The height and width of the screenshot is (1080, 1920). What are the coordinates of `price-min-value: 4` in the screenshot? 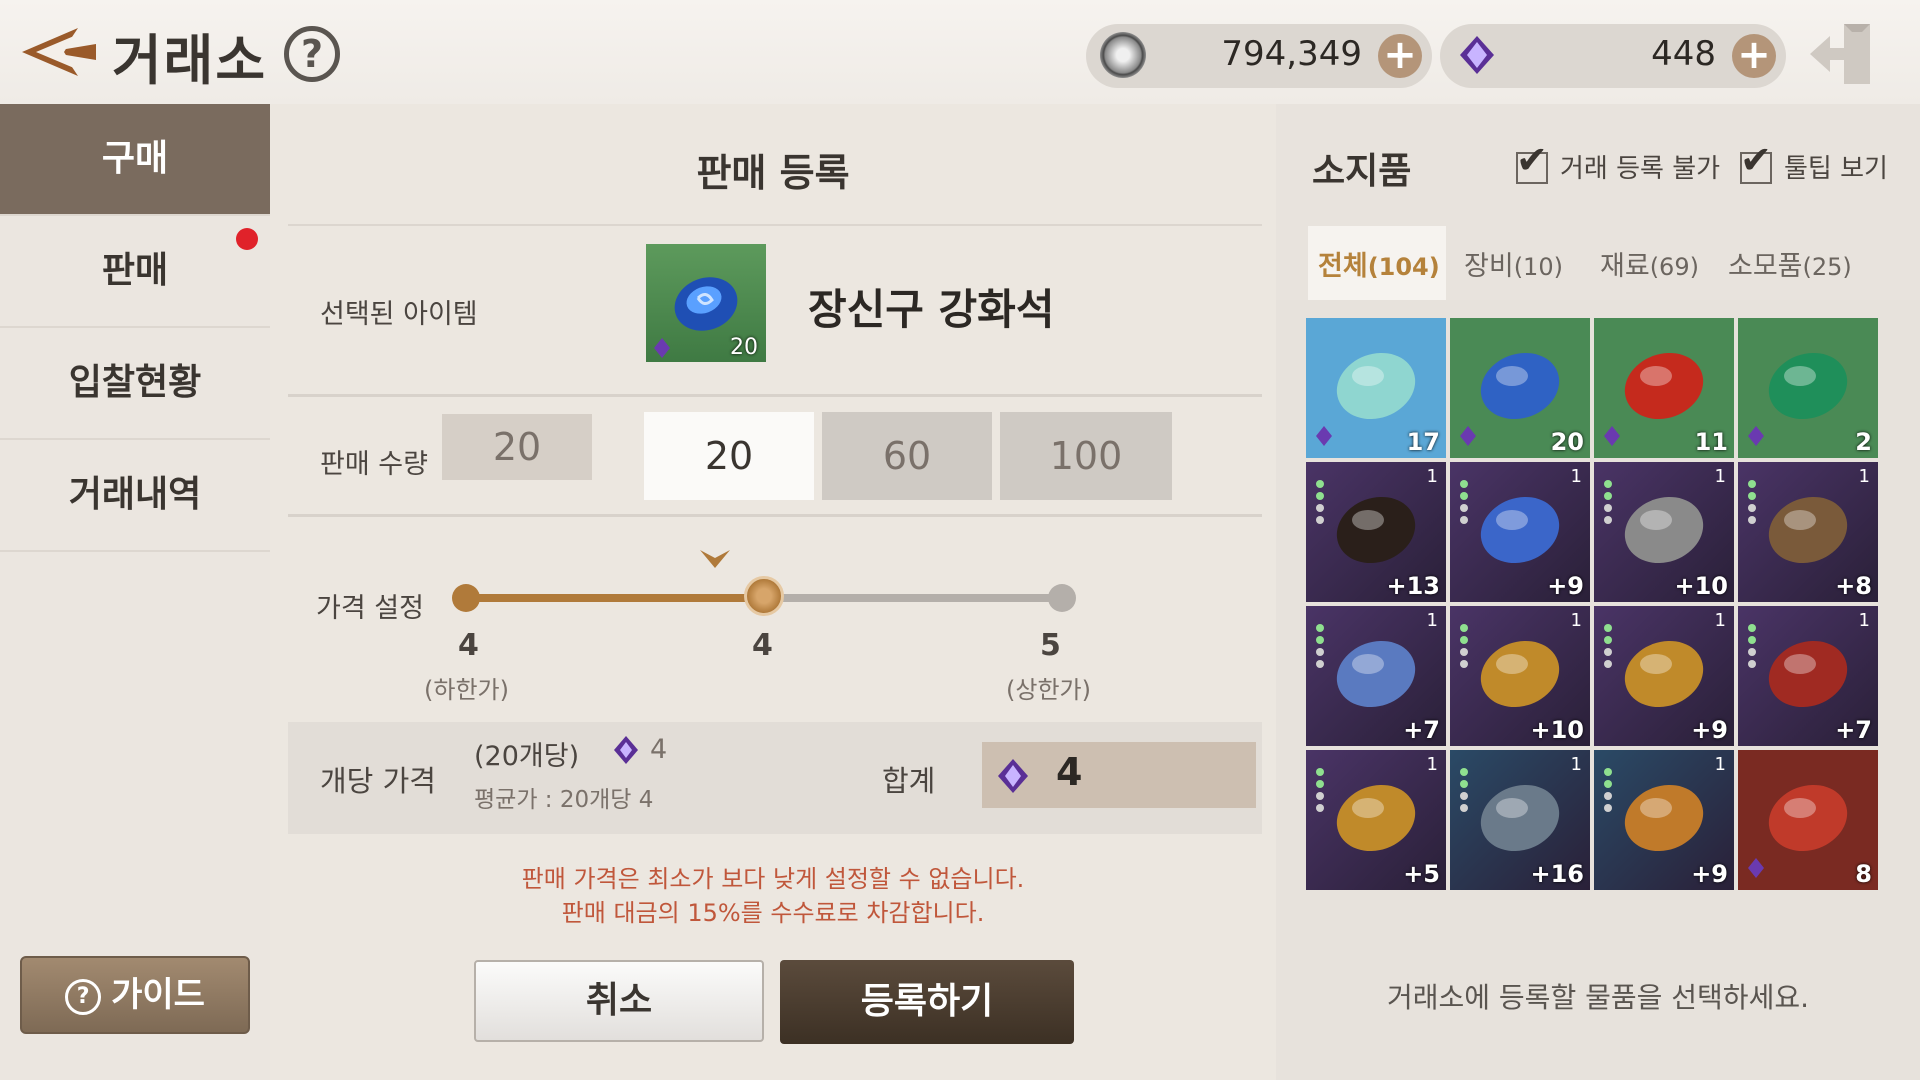 It's located at (468, 645).